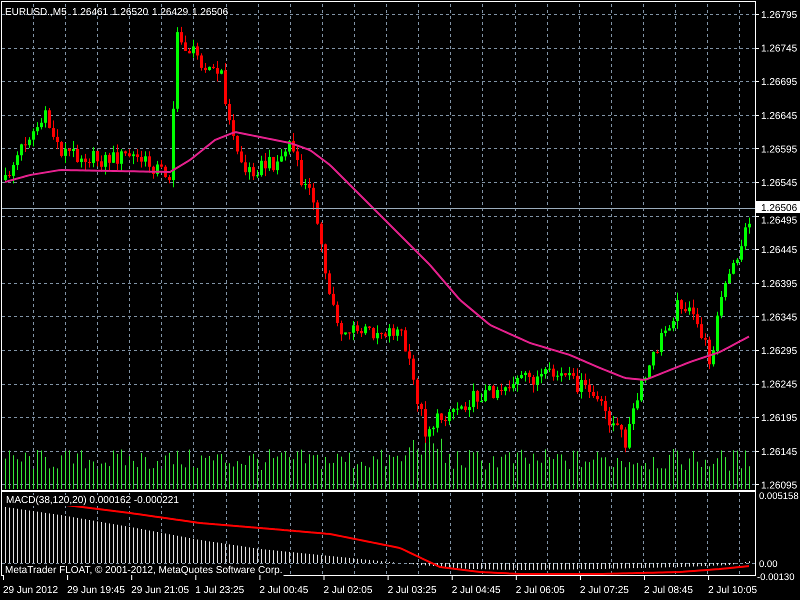 The width and height of the screenshot is (800, 600). What do you see at coordinates (779, 318) in the screenshot?
I see `price-label: 1.26345` at bounding box center [779, 318].